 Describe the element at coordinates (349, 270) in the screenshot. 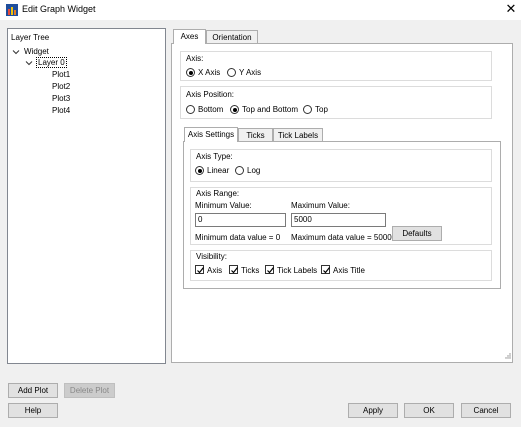

I see `axis-title-checkbox-label: Axis Title` at that location.